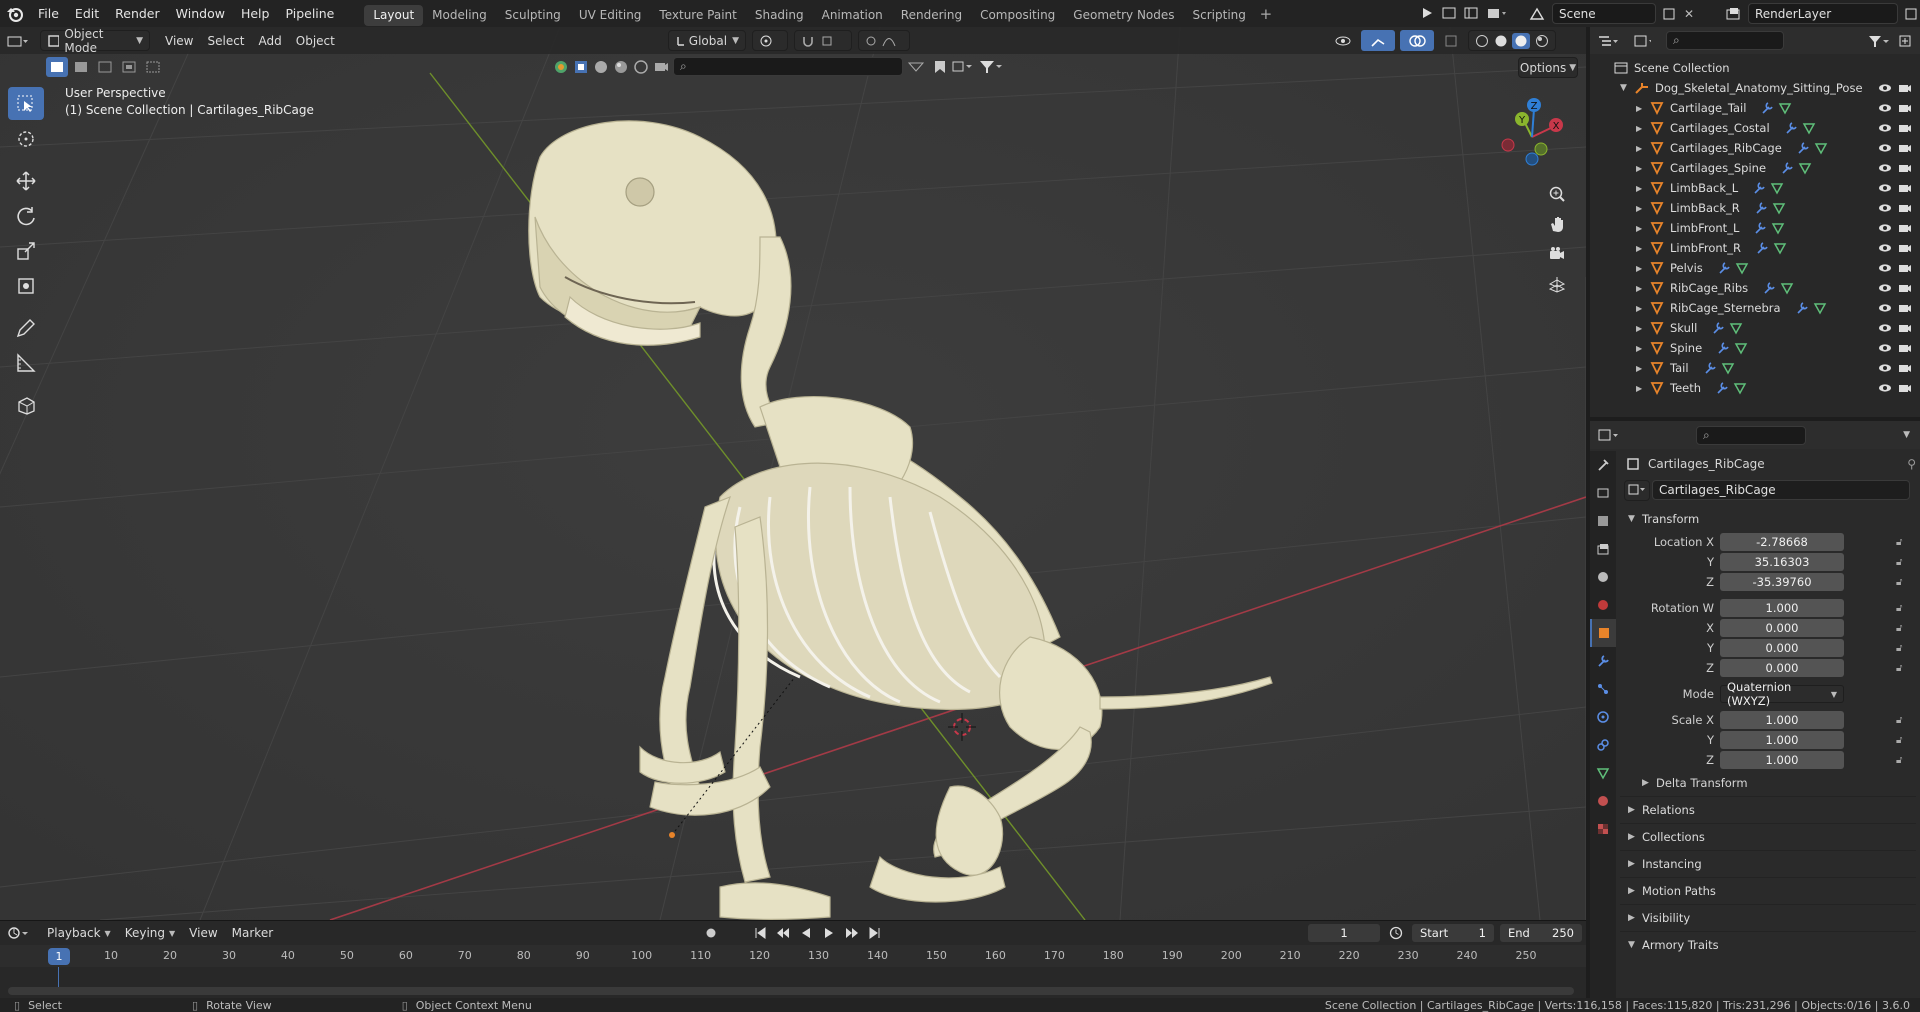 The height and width of the screenshot is (1012, 1920). I want to click on end-frame-field: End 250, so click(1541, 933).